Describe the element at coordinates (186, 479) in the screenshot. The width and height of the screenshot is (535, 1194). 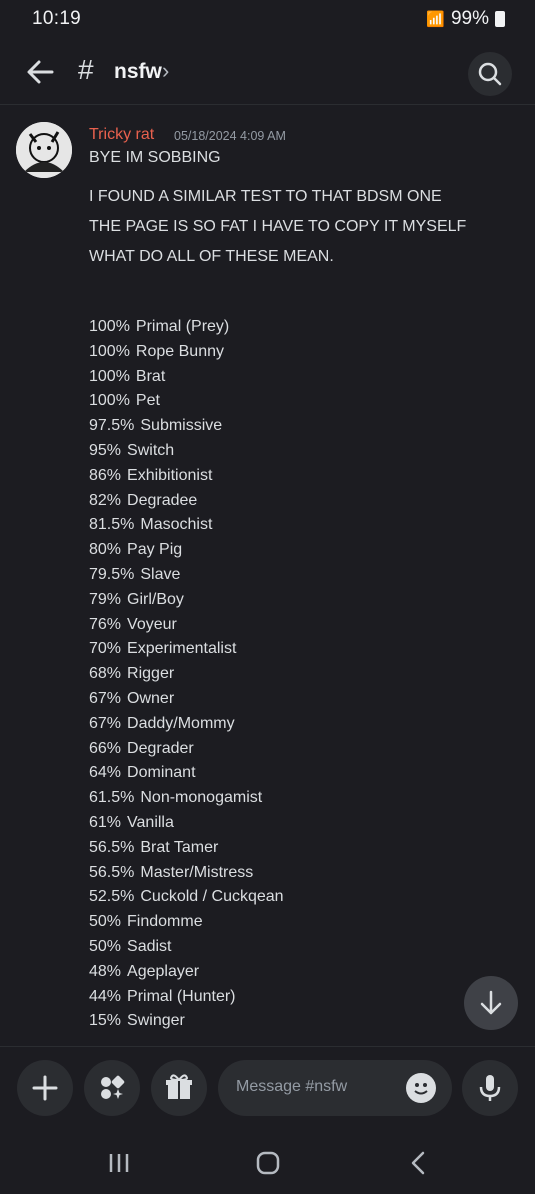
I see `result-item: 86% Exhibitionist` at that location.